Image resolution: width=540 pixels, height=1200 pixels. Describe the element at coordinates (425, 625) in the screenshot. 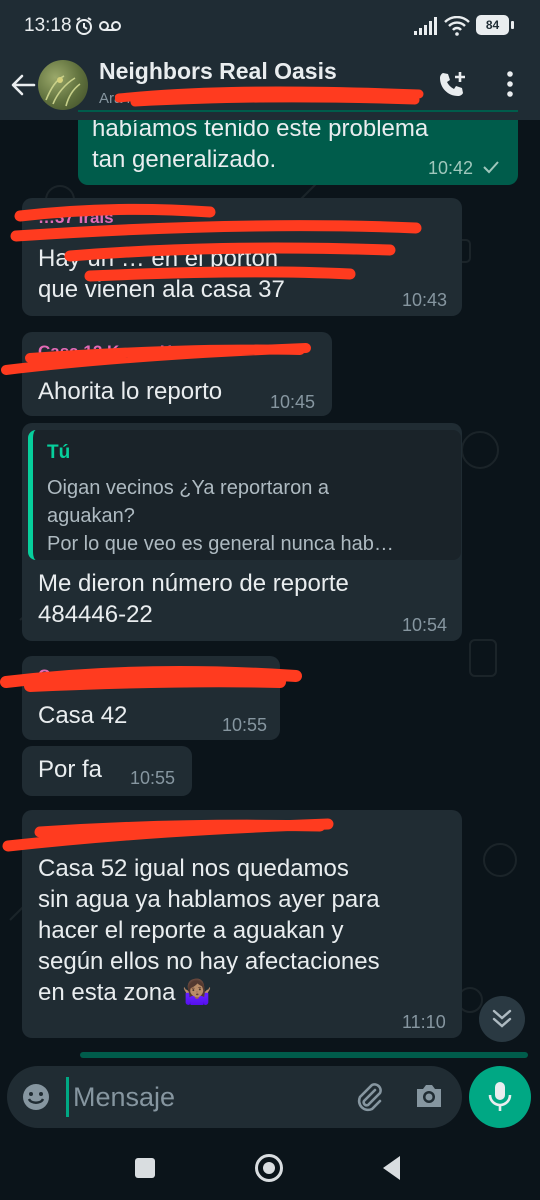

I see `message-time: 10:54` at that location.